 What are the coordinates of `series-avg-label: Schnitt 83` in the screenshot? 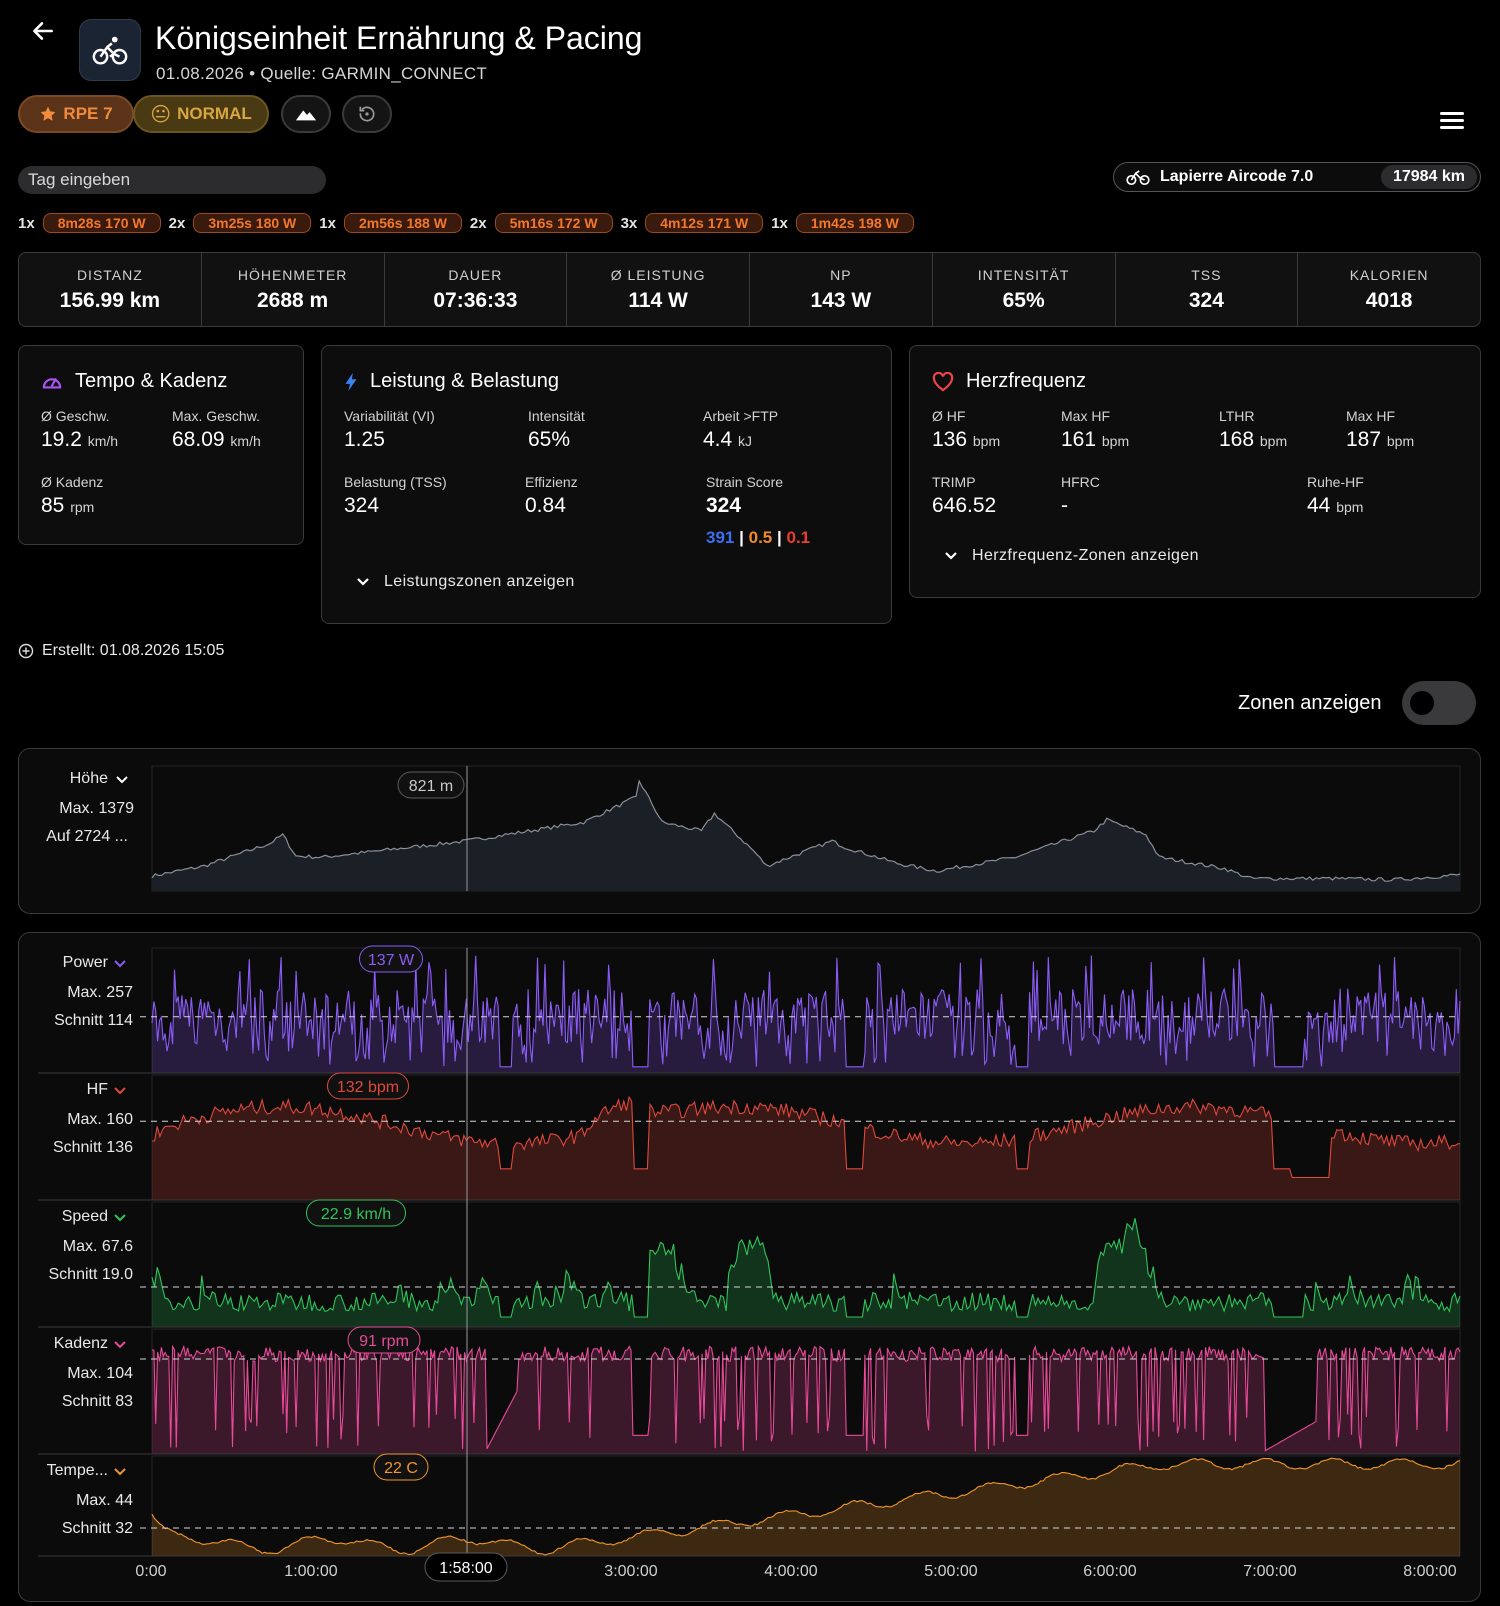 It's located at (97, 1401).